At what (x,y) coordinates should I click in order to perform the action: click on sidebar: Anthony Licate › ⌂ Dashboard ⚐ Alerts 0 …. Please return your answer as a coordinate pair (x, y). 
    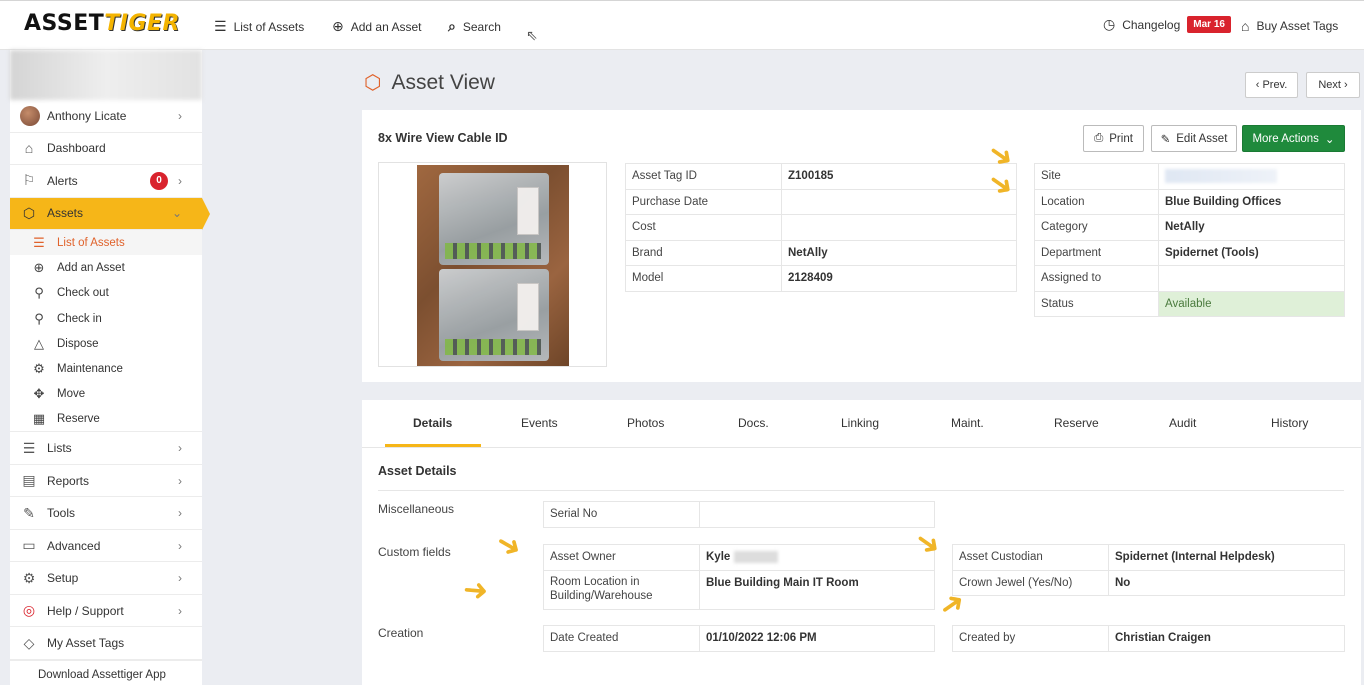
    Looking at the image, I should click on (110, 367).